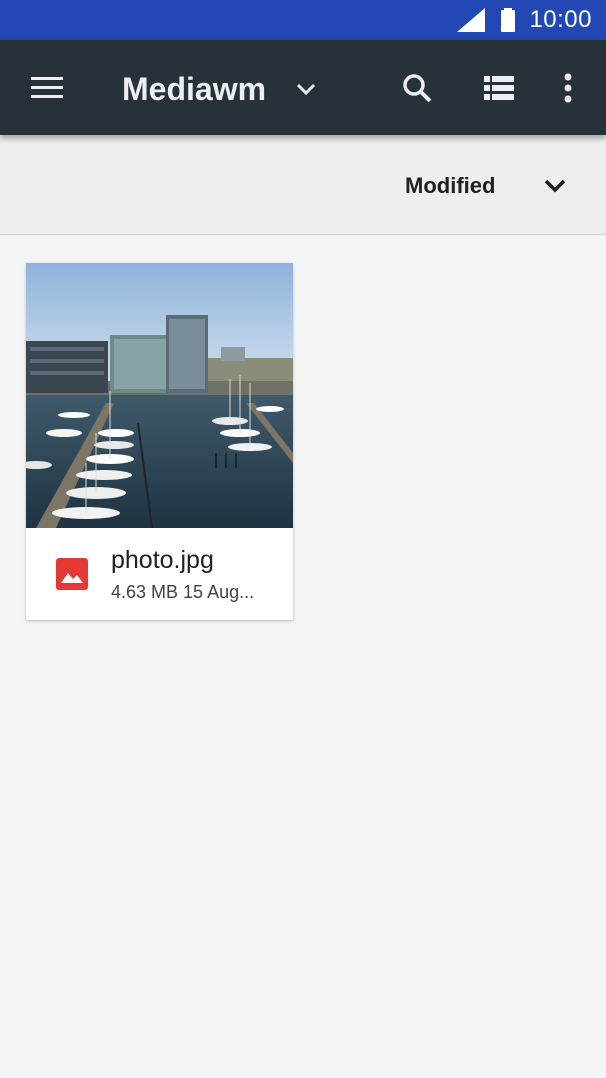  I want to click on sort-bar: Modified, so click(303, 185).